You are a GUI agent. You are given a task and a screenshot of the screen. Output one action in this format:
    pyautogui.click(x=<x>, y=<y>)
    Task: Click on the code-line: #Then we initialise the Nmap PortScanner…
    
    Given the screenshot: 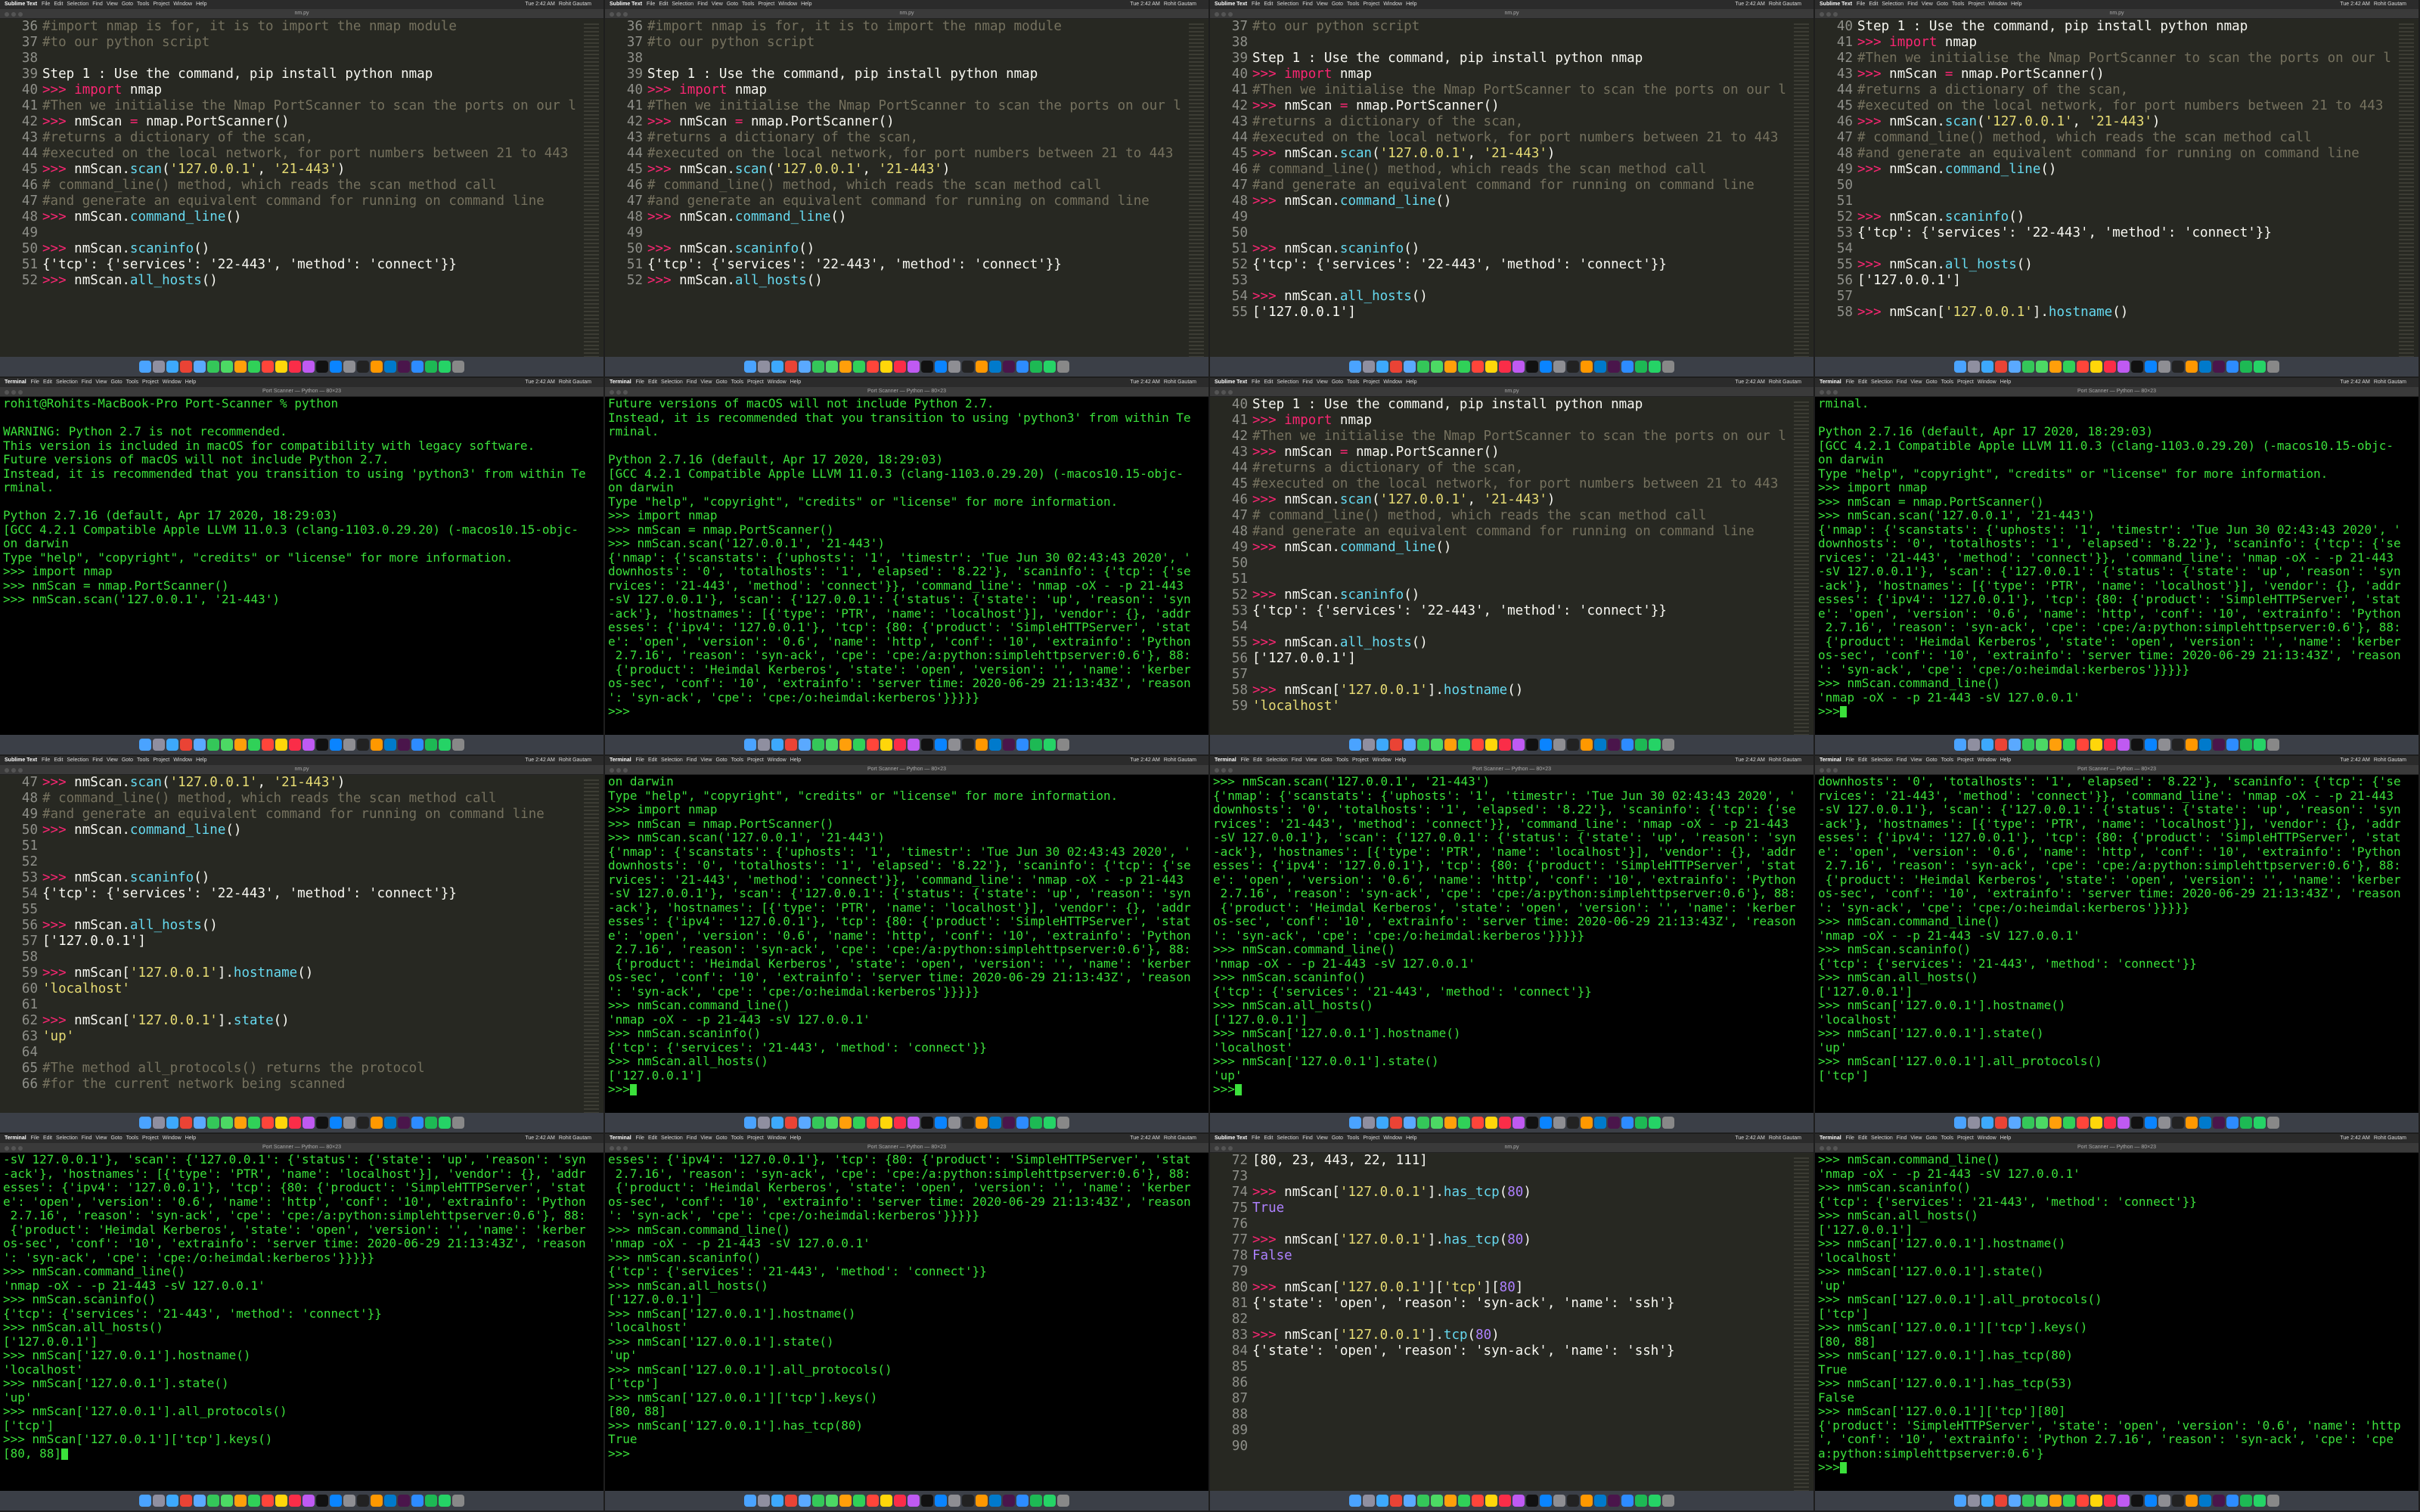 What is the action you would take?
    pyautogui.click(x=1522, y=437)
    